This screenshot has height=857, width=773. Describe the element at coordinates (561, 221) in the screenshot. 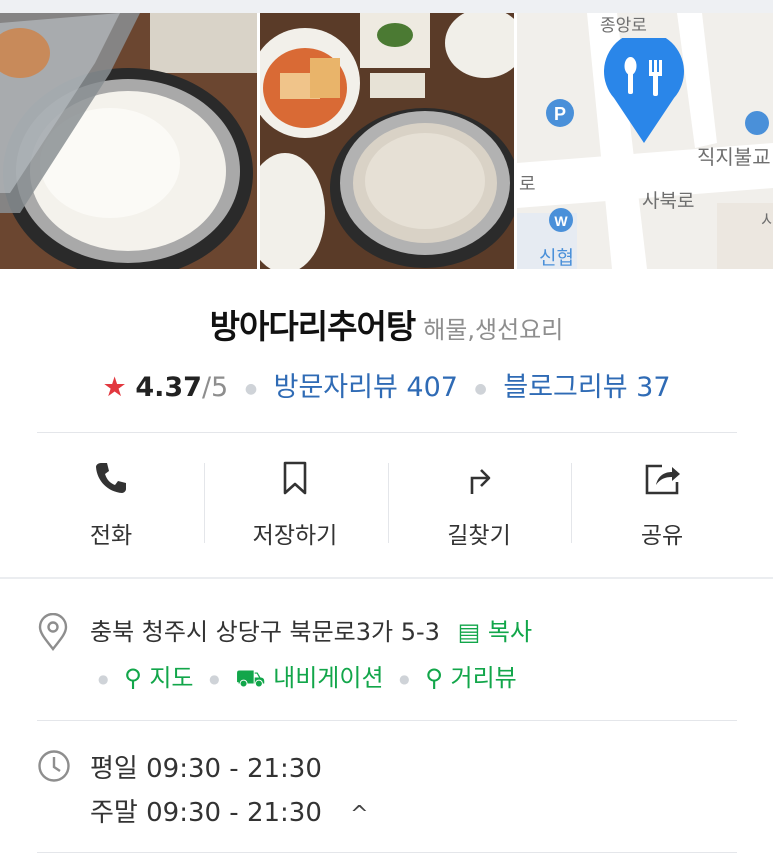

I see `svg-text: W` at that location.